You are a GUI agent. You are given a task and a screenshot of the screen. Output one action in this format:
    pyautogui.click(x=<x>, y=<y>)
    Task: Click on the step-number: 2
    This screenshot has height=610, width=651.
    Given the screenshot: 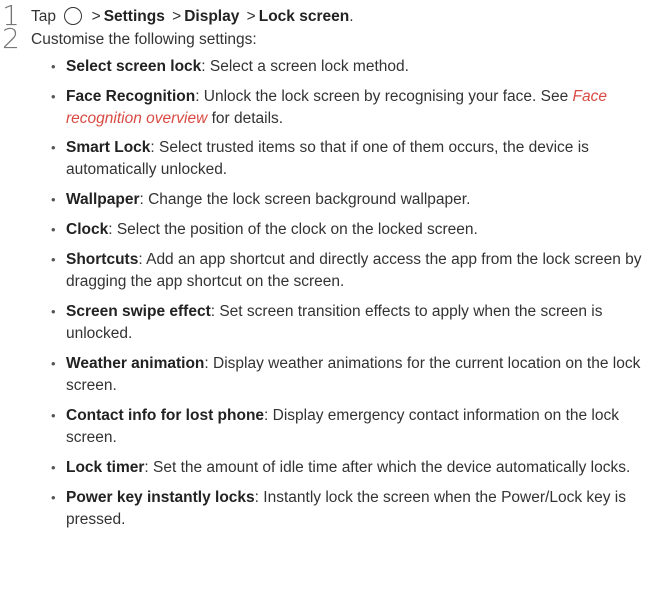 What is the action you would take?
    pyautogui.click(x=11, y=38)
    